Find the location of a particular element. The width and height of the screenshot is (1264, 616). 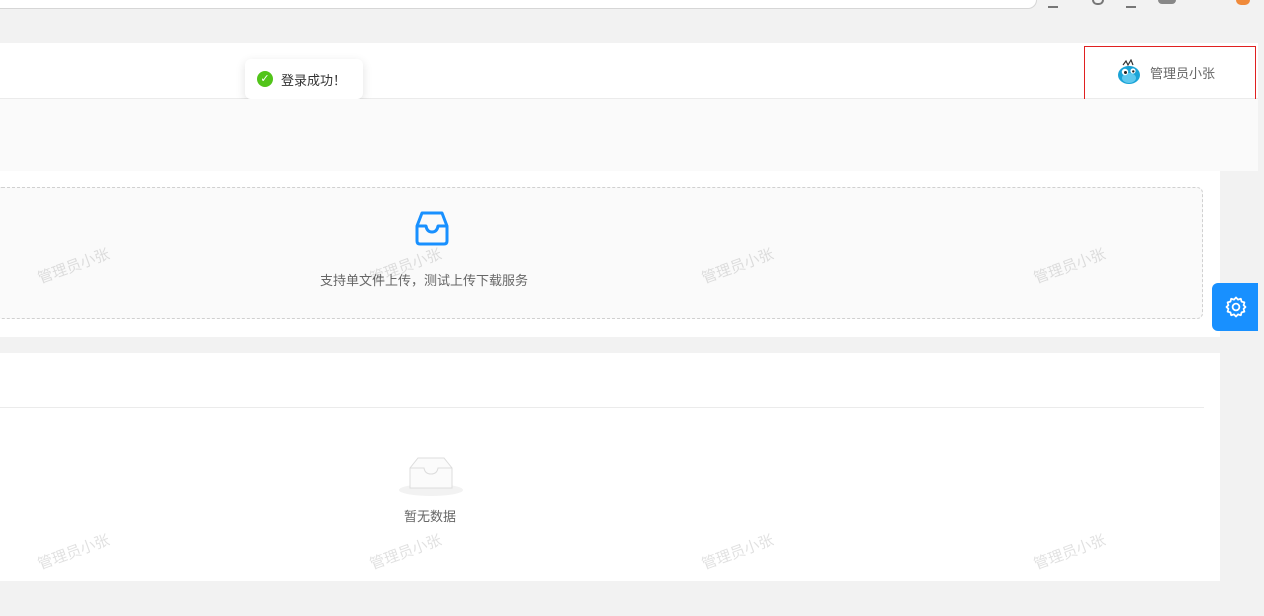

inbox-icon is located at coordinates (432, 228).